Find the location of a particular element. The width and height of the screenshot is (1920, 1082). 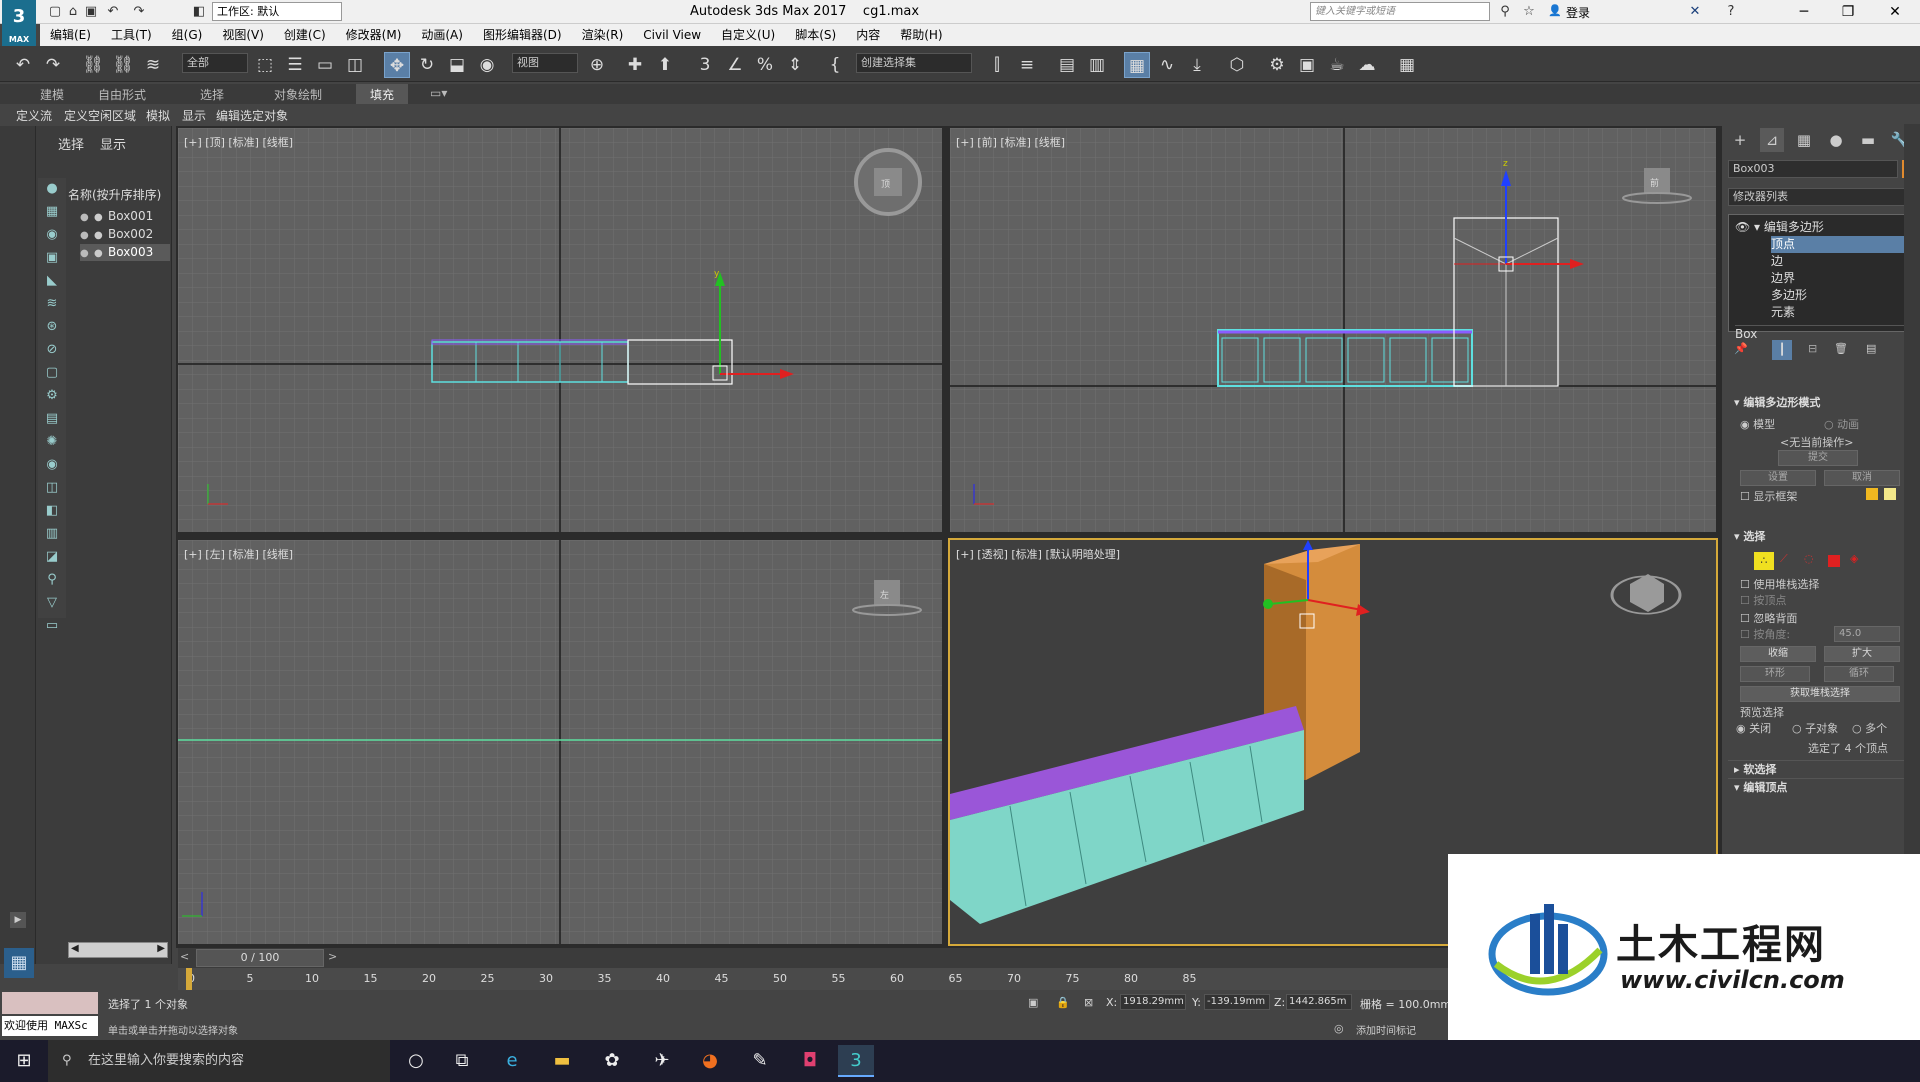

menu-item-3: 视图(V) is located at coordinates (243, 35).